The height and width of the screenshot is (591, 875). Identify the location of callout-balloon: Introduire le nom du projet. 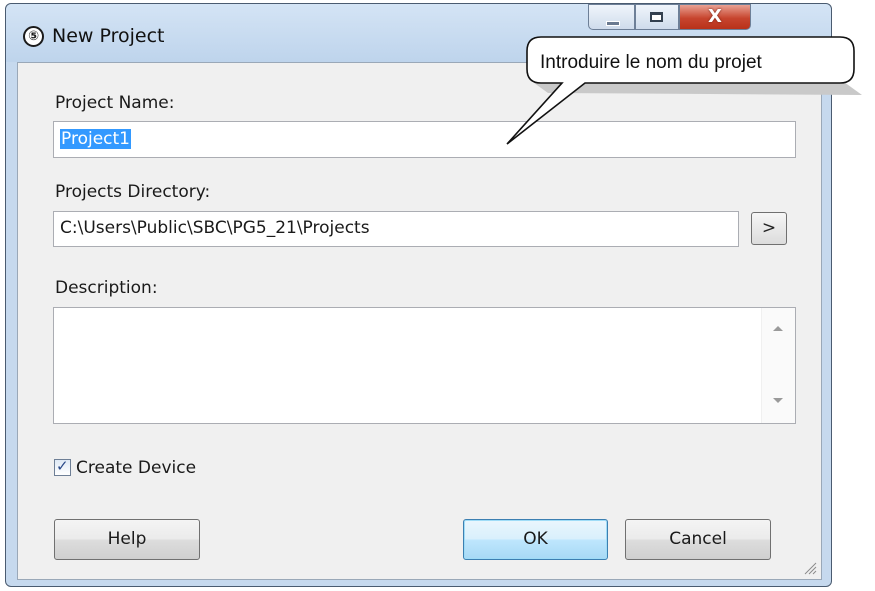
(684, 90).